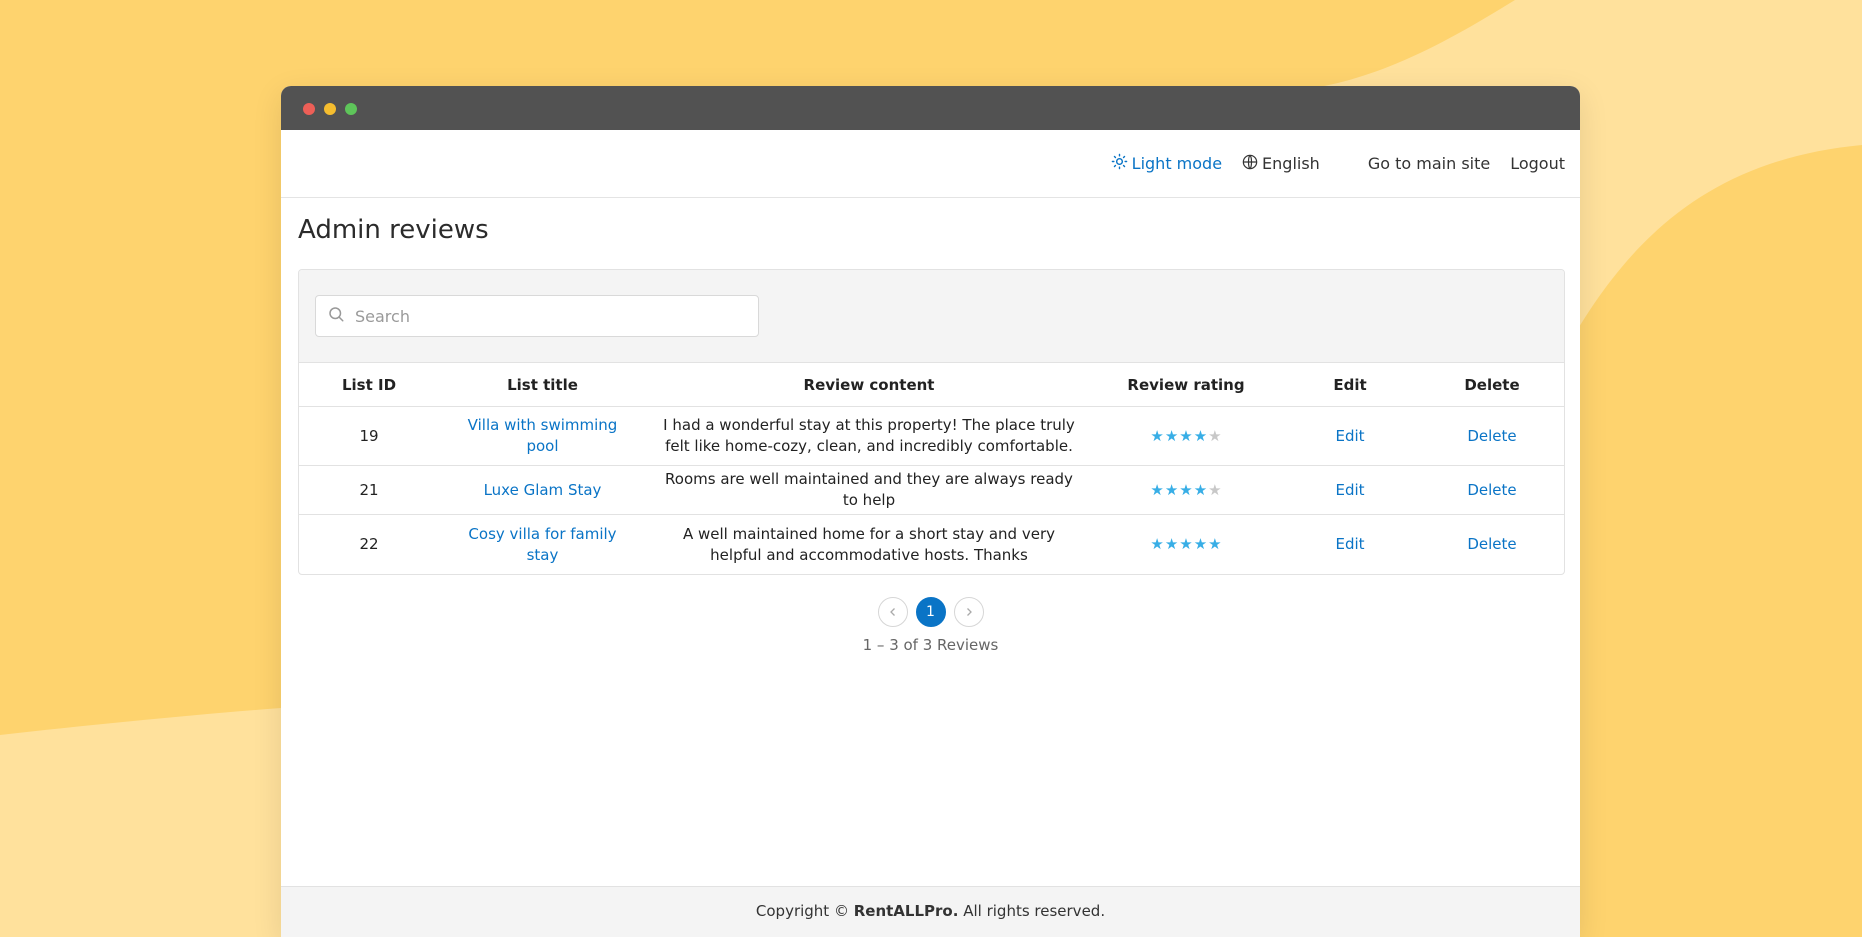 The height and width of the screenshot is (937, 1862). Describe the element at coordinates (1537, 163) in the screenshot. I see `logout-link: Logout` at that location.